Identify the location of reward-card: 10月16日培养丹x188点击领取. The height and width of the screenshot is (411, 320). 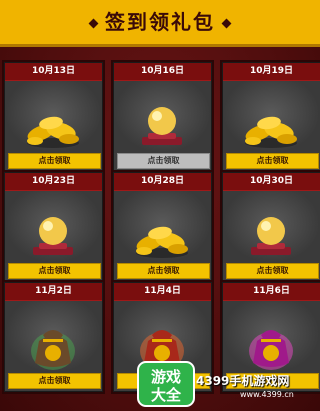
(162, 117).